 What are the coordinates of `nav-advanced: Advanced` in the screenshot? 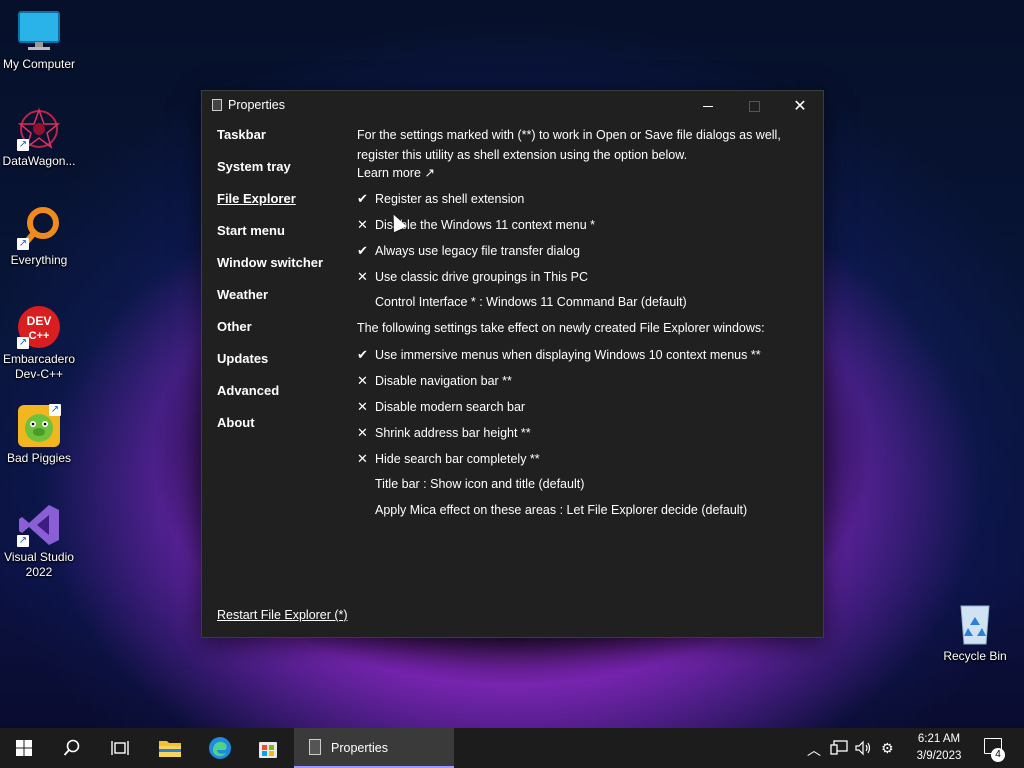 It's located at (248, 390).